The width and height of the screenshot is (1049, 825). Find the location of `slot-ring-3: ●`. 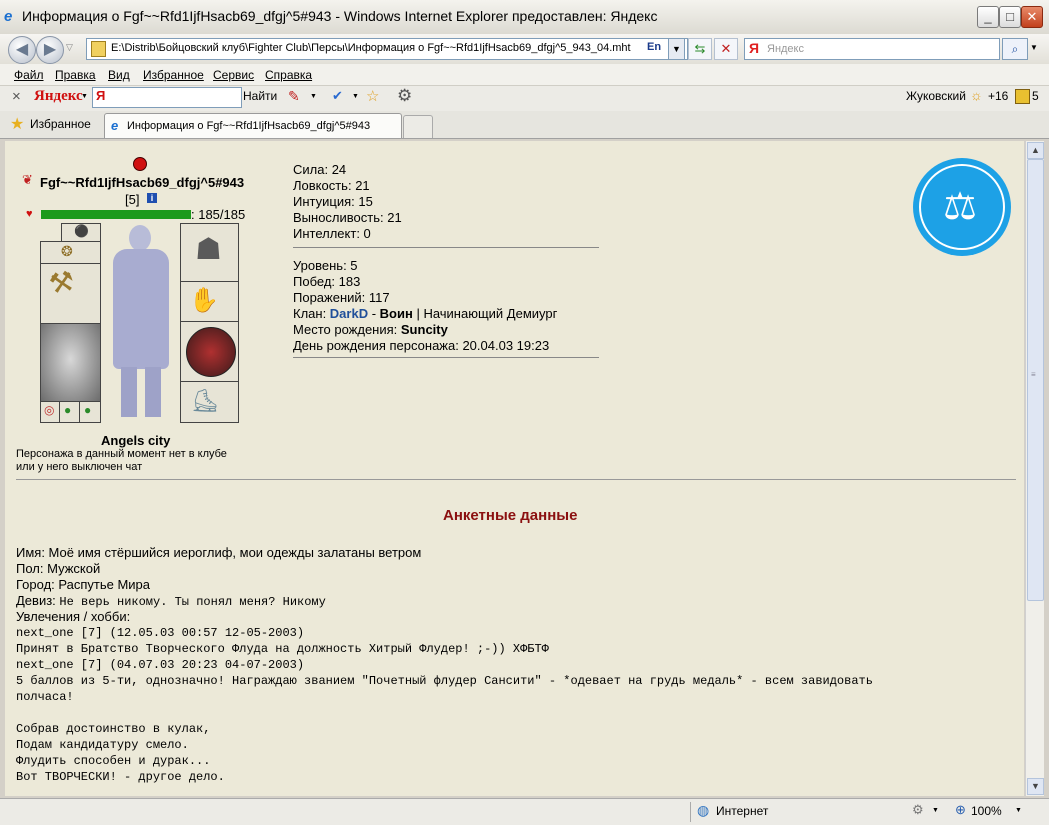

slot-ring-3: ● is located at coordinates (90, 412).